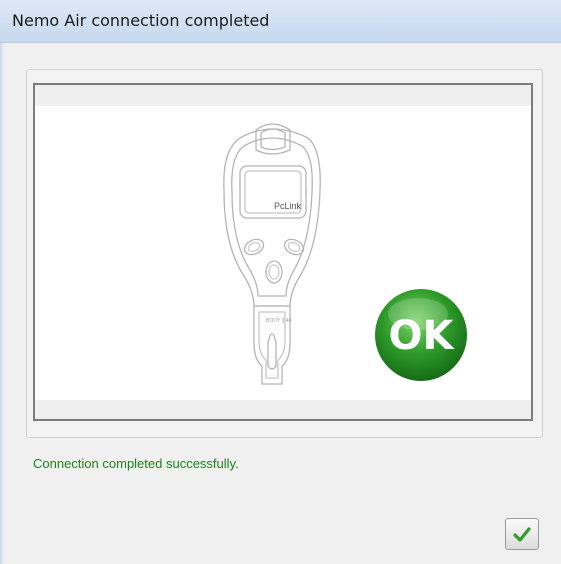  Describe the element at coordinates (272, 254) in the screenshot. I see `device-illustration: BODY ┃ 40 PcLink` at that location.